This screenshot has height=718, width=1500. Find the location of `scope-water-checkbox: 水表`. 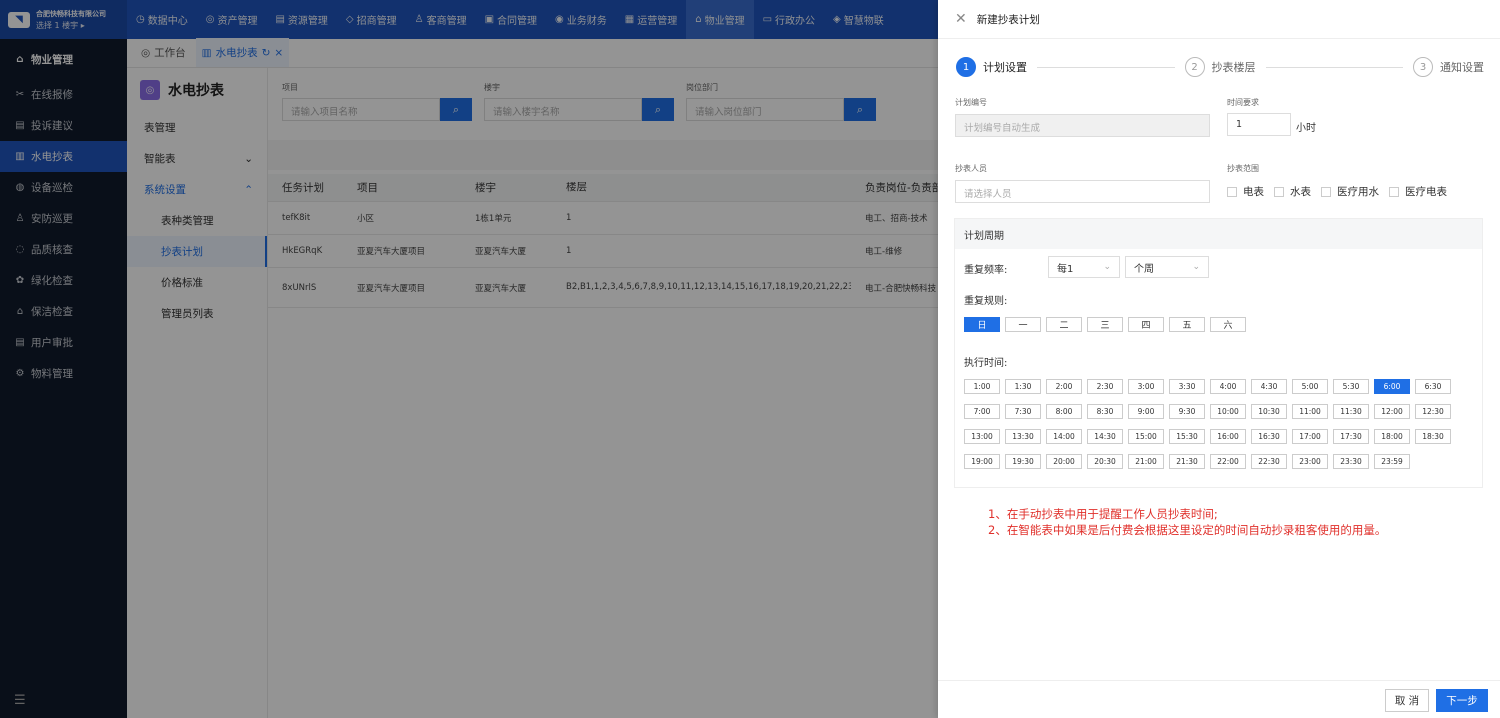

scope-water-checkbox: 水表 is located at coordinates (1292, 191).